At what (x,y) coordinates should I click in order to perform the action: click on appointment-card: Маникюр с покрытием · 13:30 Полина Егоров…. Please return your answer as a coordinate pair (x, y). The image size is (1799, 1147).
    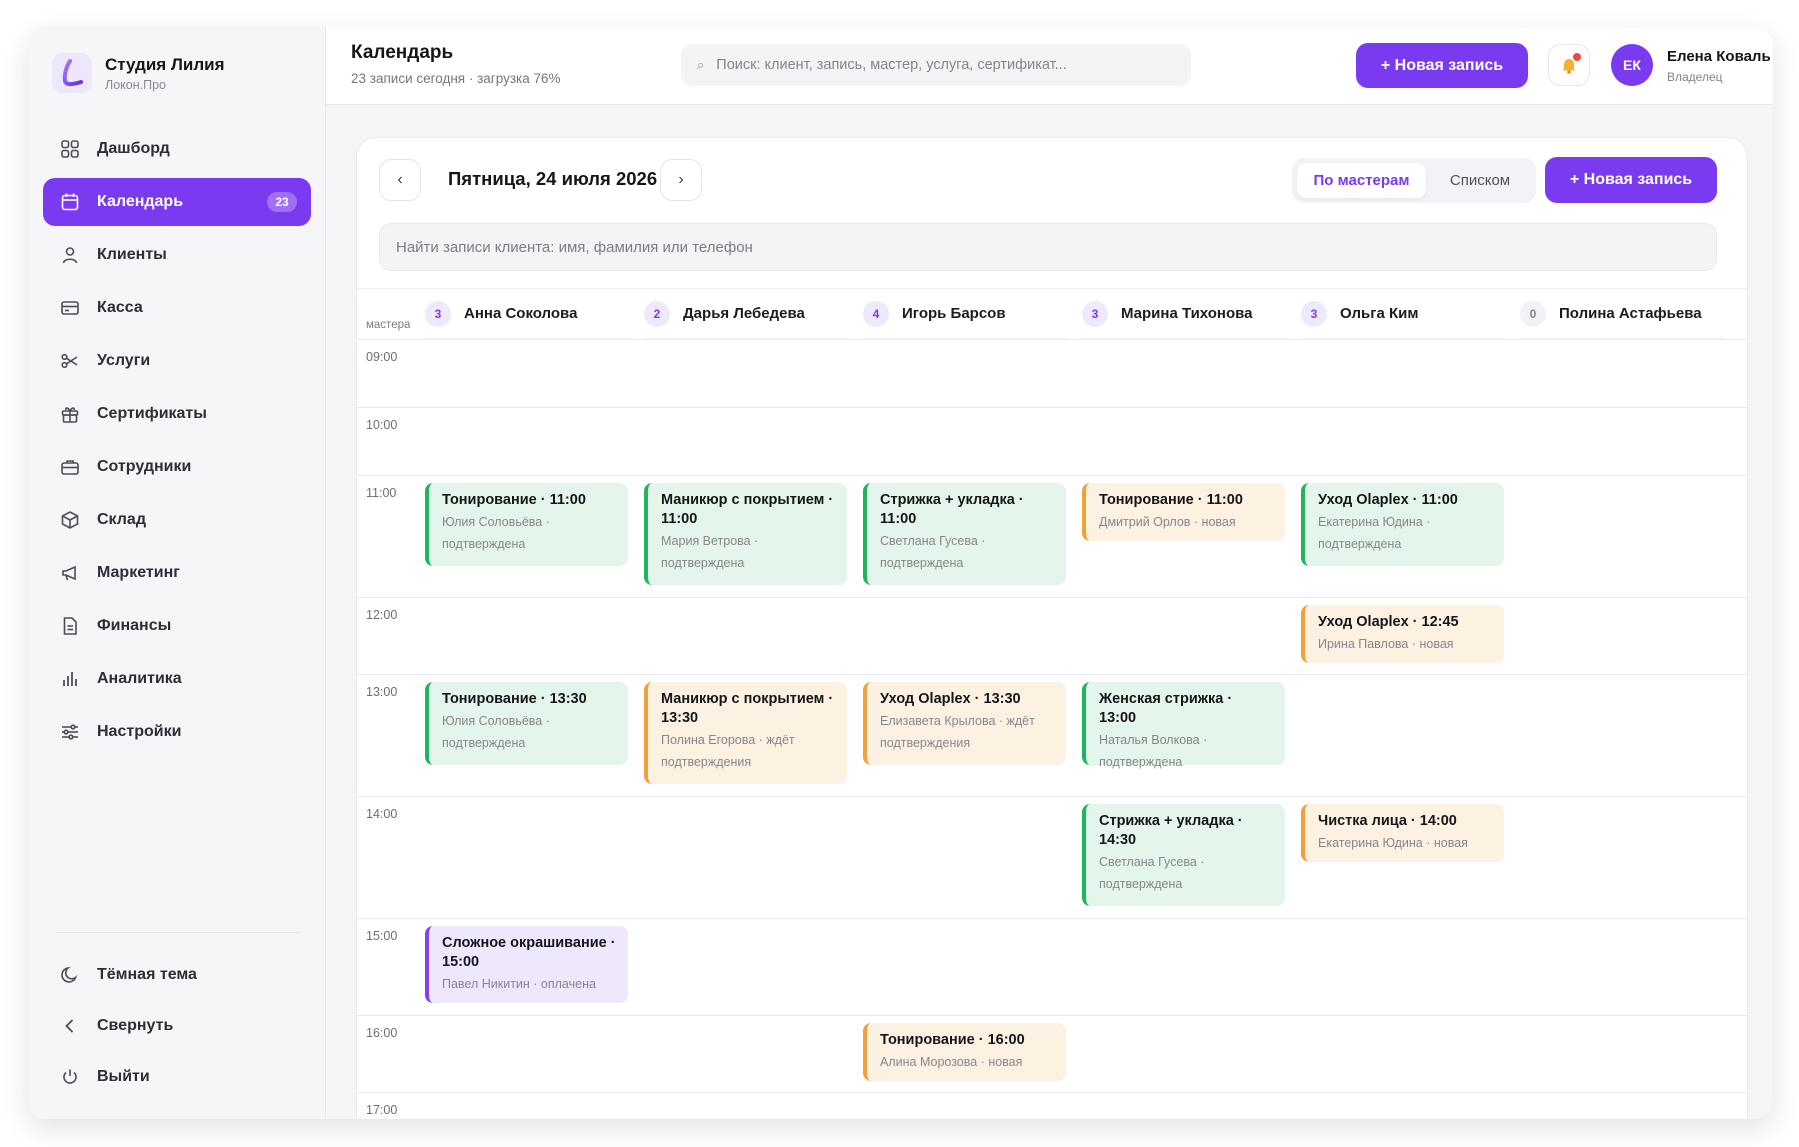
    Looking at the image, I should click on (745, 733).